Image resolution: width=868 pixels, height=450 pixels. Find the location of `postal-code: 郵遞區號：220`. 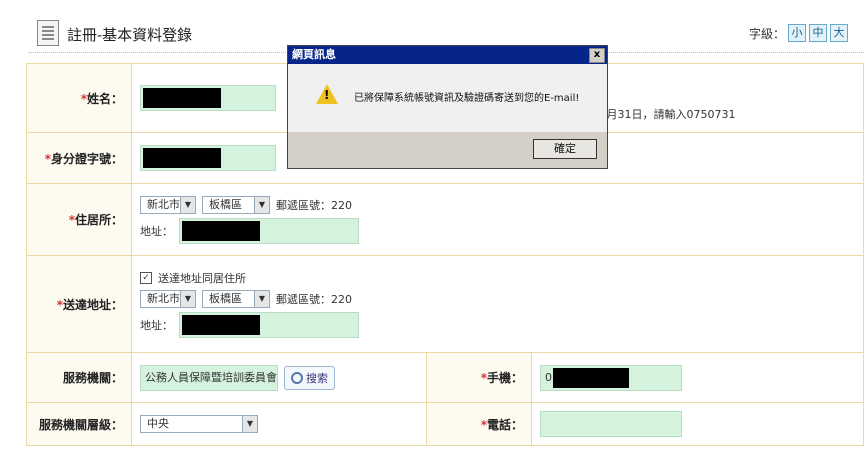

postal-code: 郵遞區號：220 is located at coordinates (314, 205).